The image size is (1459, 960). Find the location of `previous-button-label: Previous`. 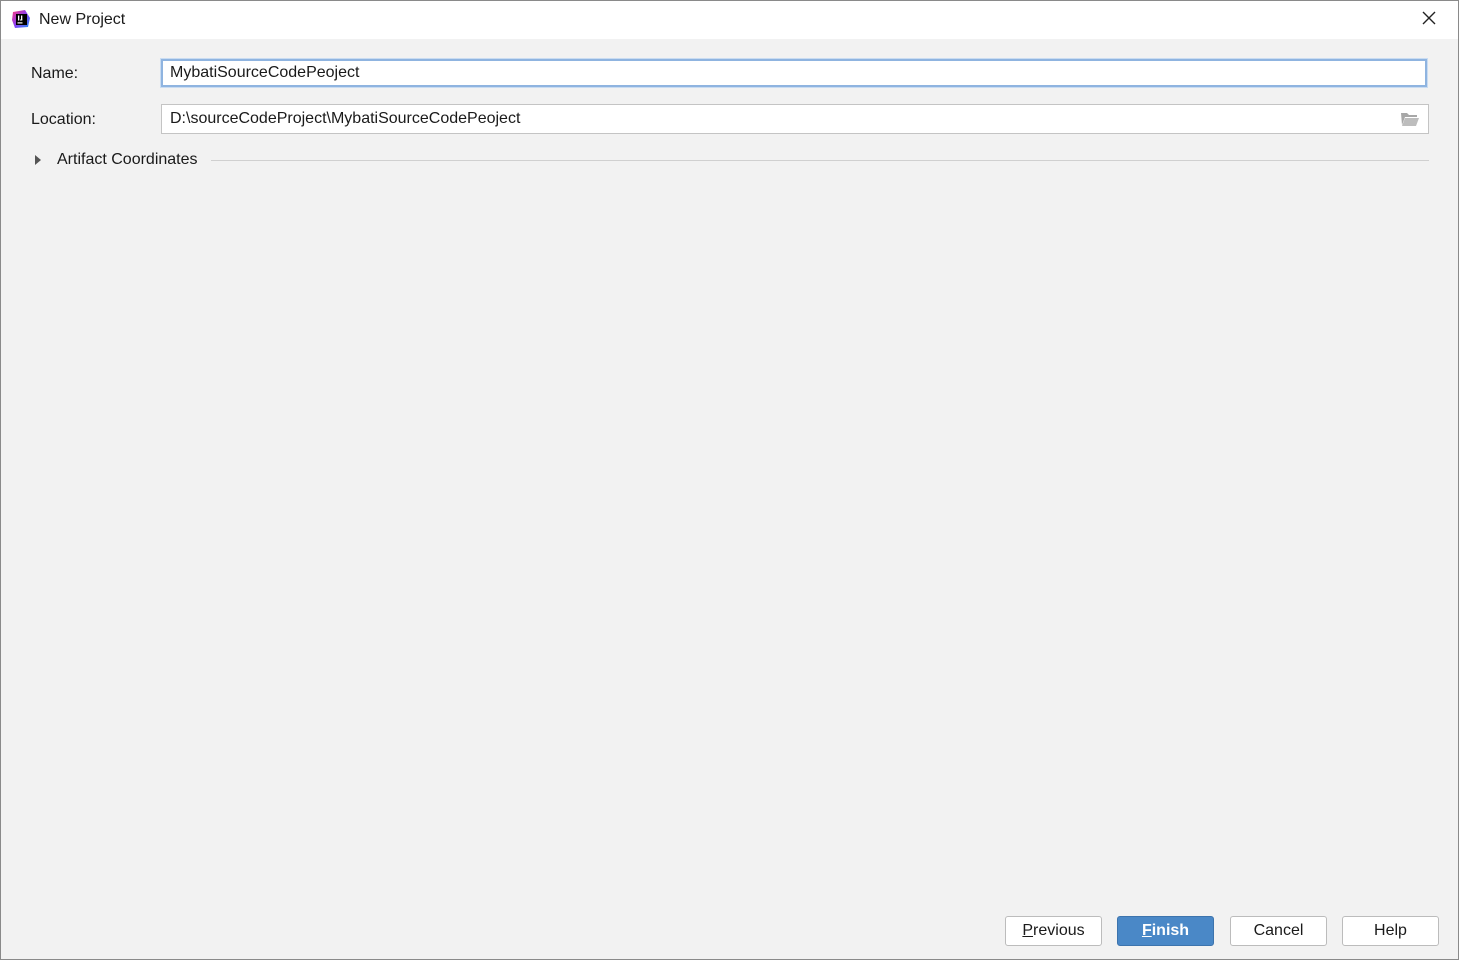

previous-button-label: Previous is located at coordinates (1053, 930).